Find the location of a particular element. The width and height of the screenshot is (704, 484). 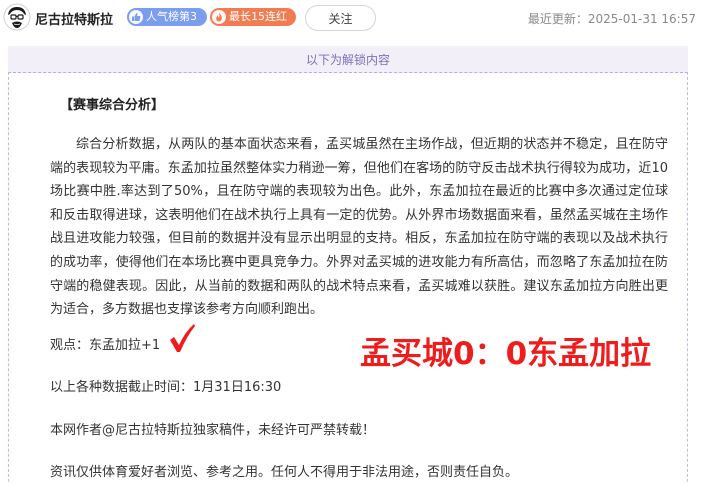

viewpoint-text: 观点：东孟加拉+1 is located at coordinates (105, 345).